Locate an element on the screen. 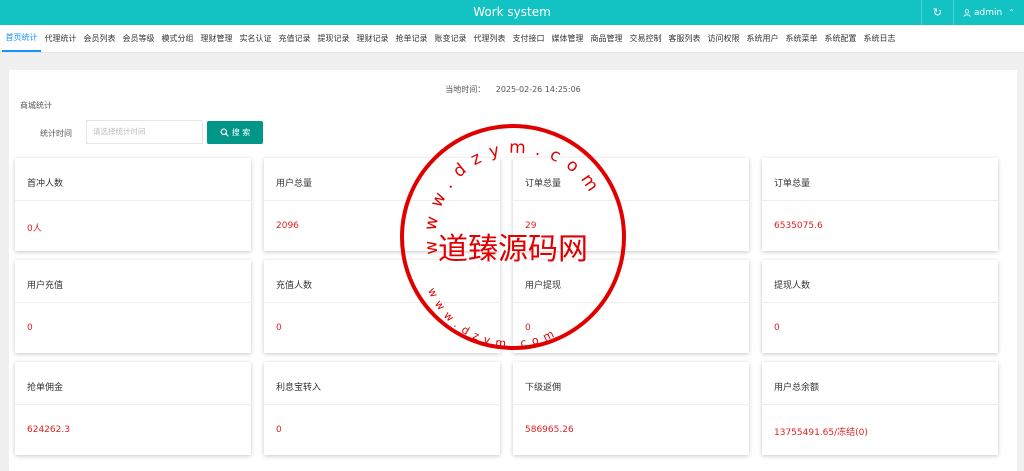  stat-card: 用户充值 0 is located at coordinates (133, 306).